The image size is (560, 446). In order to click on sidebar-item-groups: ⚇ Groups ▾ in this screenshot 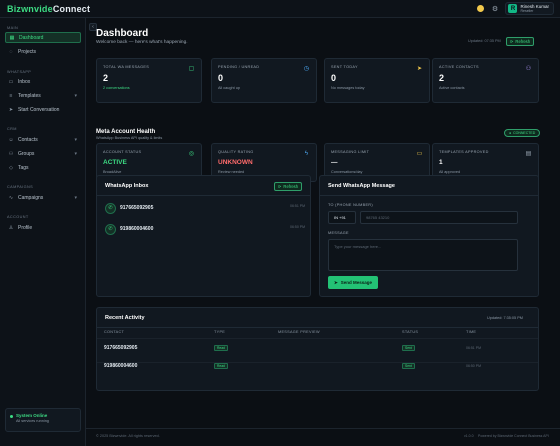, I will do `click(43, 153)`.